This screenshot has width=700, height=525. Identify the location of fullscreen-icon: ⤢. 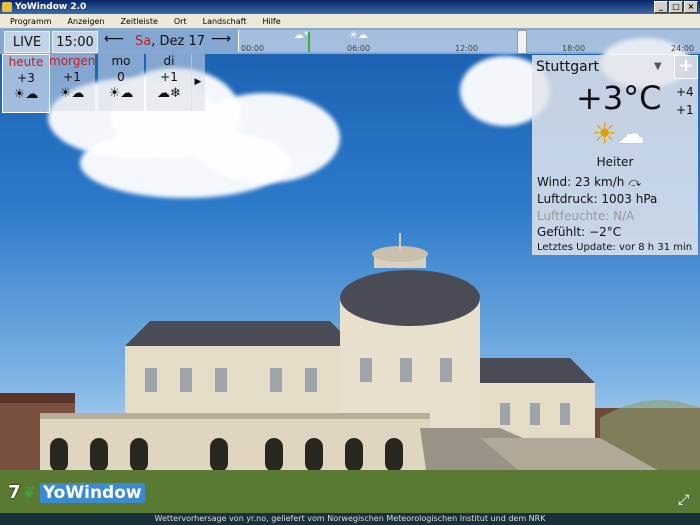
(683, 500).